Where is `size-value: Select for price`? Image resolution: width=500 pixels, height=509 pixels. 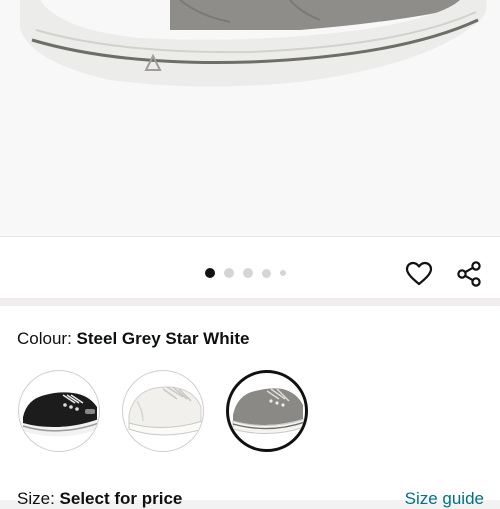 size-value: Select for price is located at coordinates (121, 498).